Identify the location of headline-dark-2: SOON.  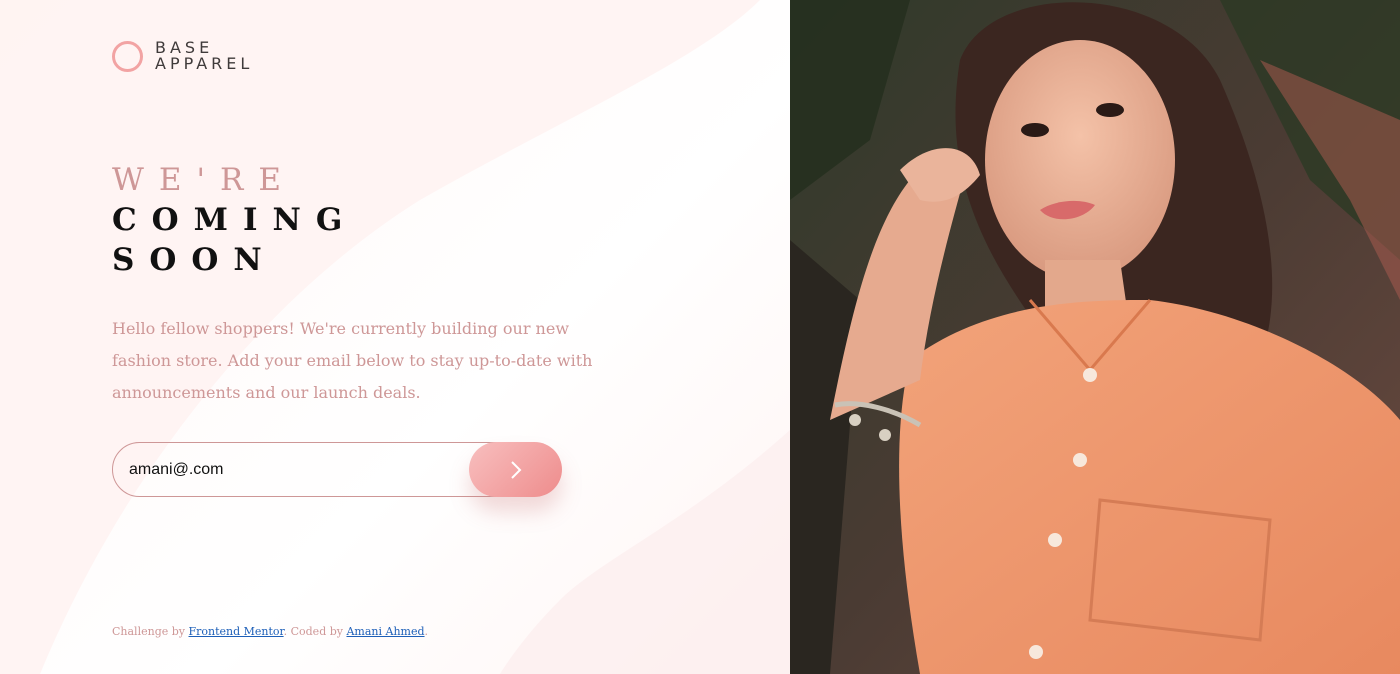
(194, 260).